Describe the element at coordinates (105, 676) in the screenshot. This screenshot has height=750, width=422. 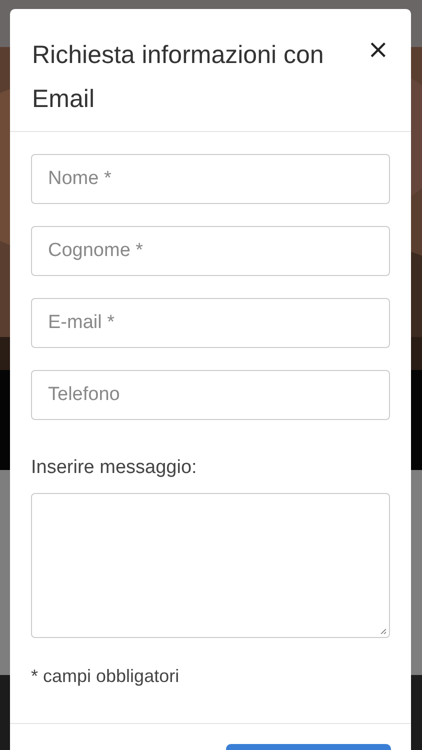
I see `required-note: * campi obbligatori` at that location.